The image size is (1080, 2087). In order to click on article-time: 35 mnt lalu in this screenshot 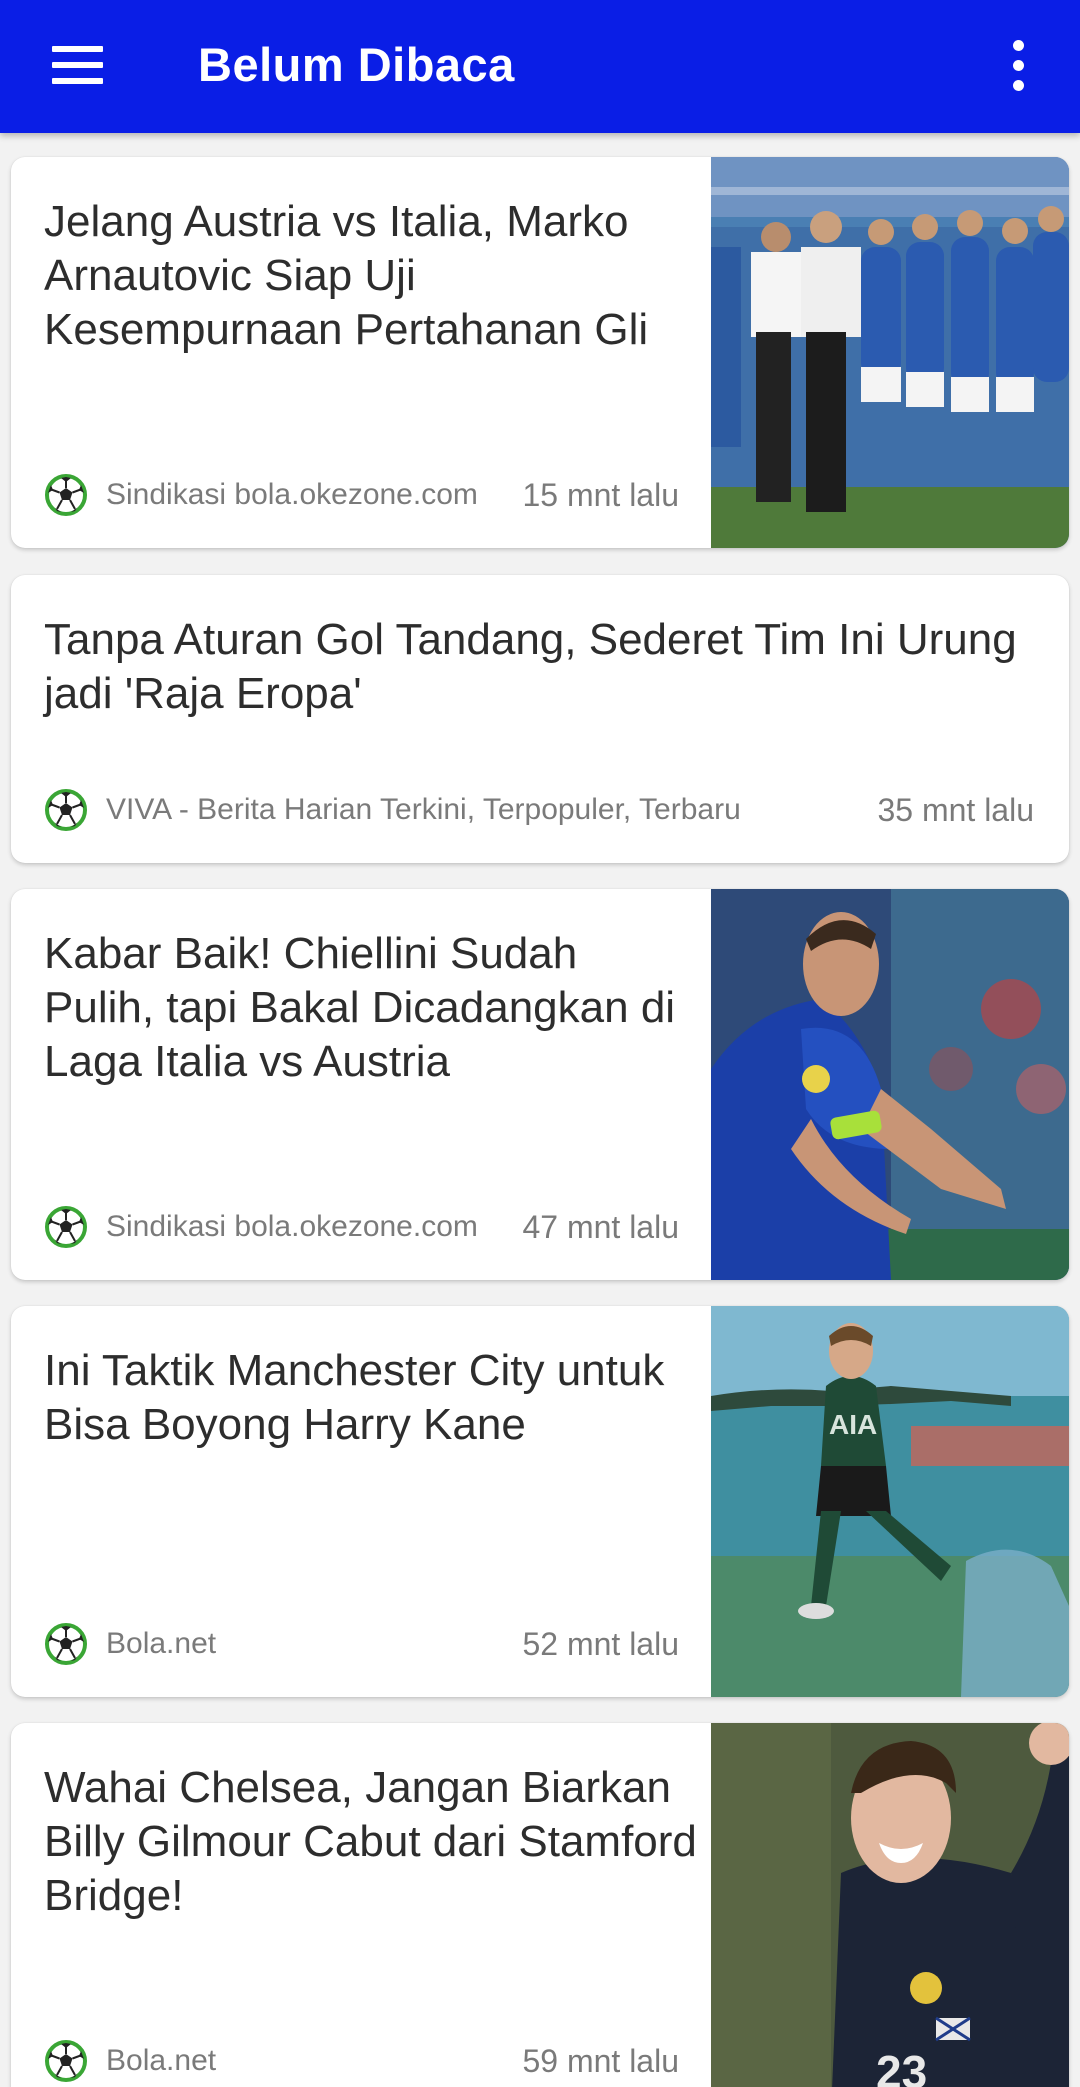, I will do `click(955, 810)`.